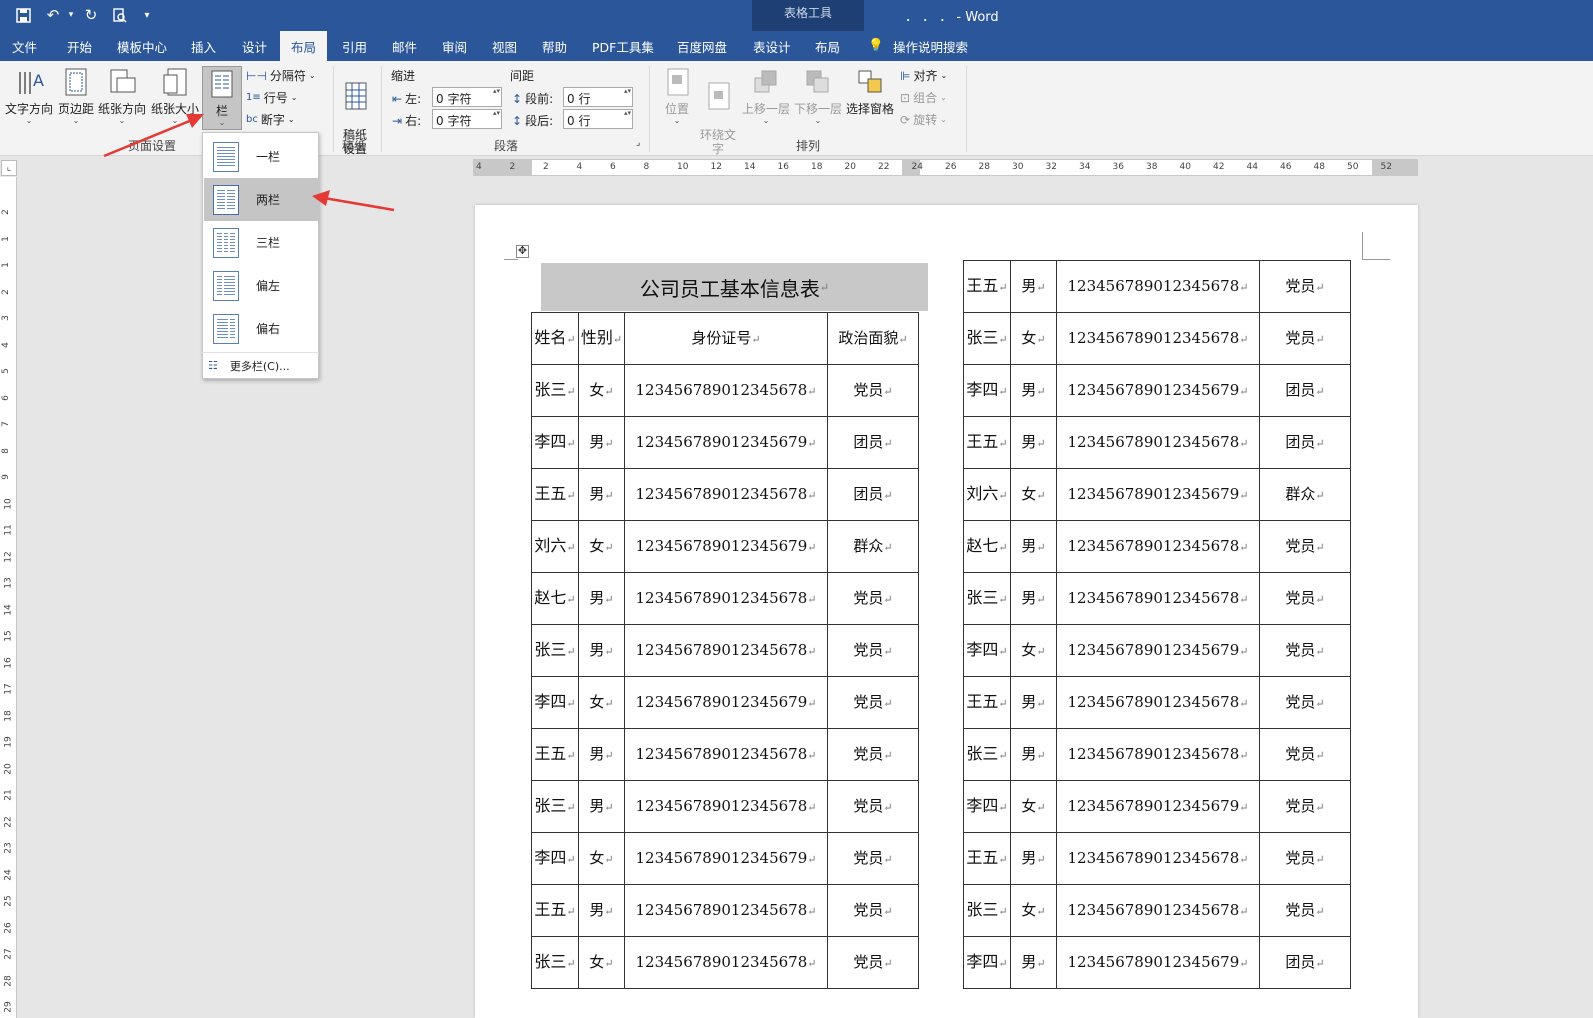 This screenshot has width=1593, height=1018. What do you see at coordinates (555, 338) in the screenshot?
I see `header-name: 姓名↵` at bounding box center [555, 338].